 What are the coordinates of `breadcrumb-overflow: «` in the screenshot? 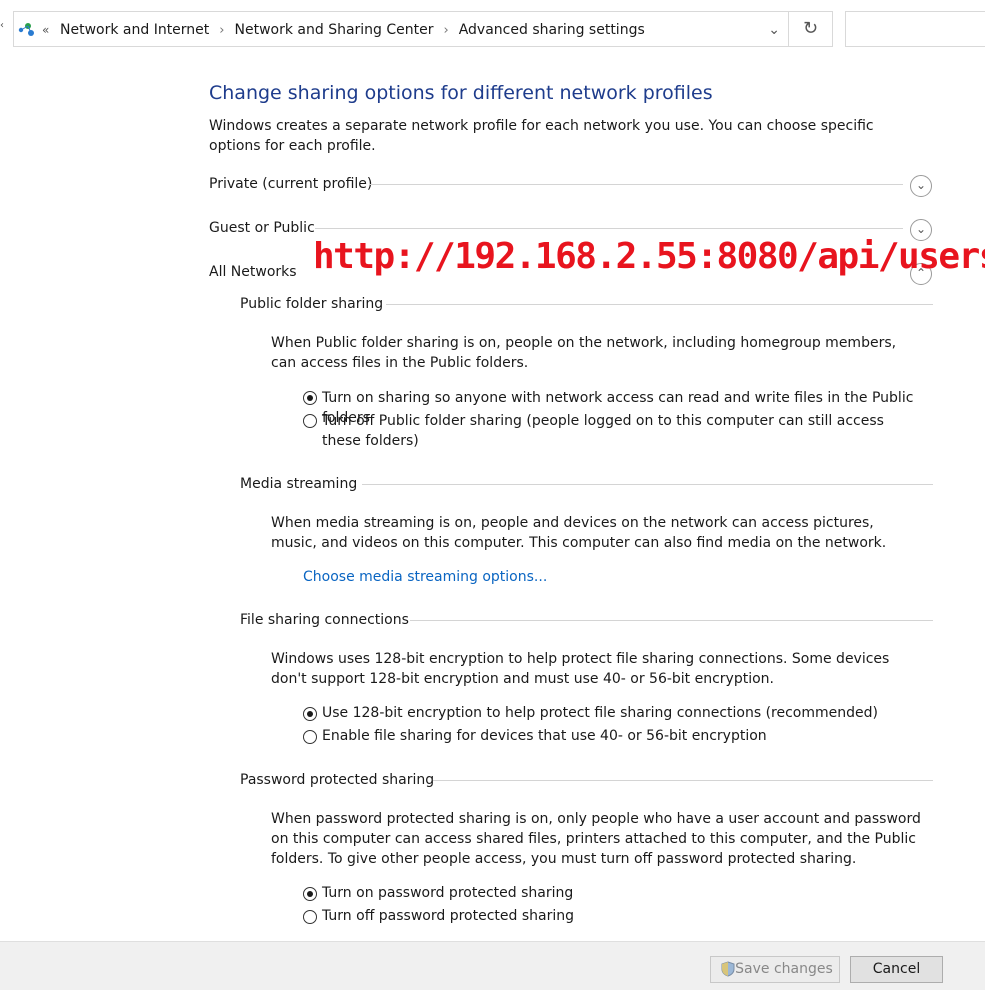 It's located at (45, 30).